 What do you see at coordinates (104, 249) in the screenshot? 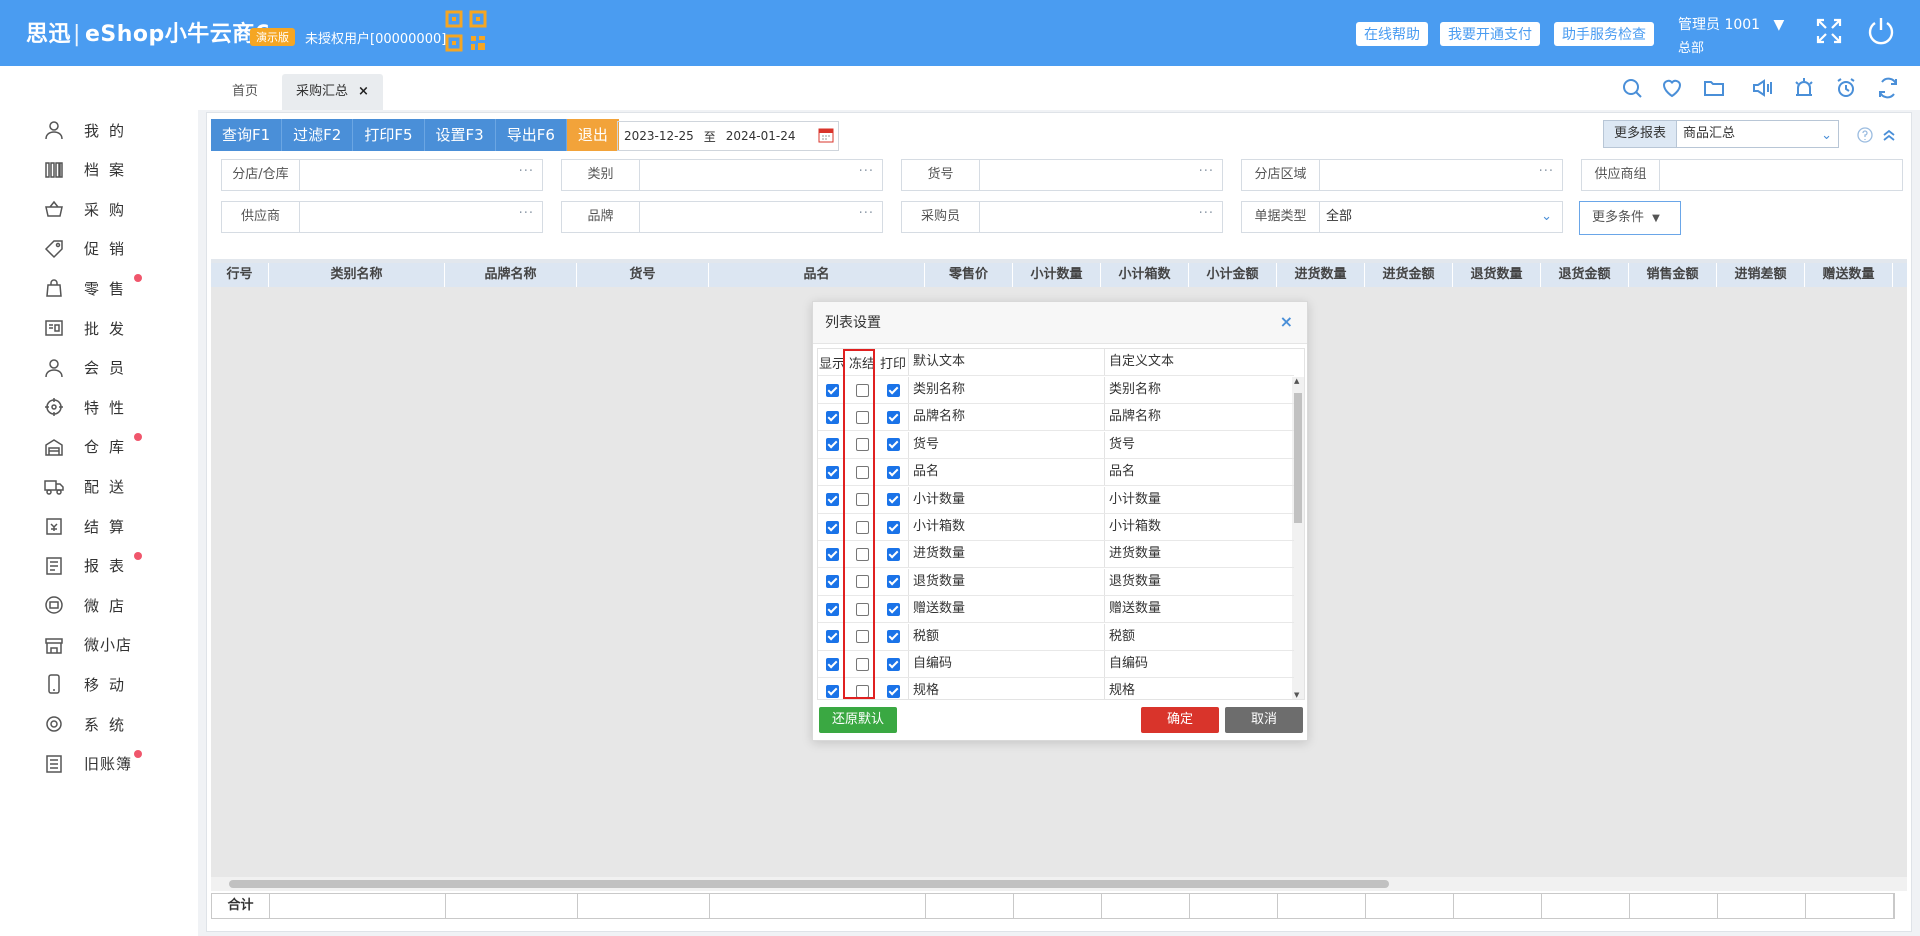
I see `sidebar-item-3: 促销` at bounding box center [104, 249].